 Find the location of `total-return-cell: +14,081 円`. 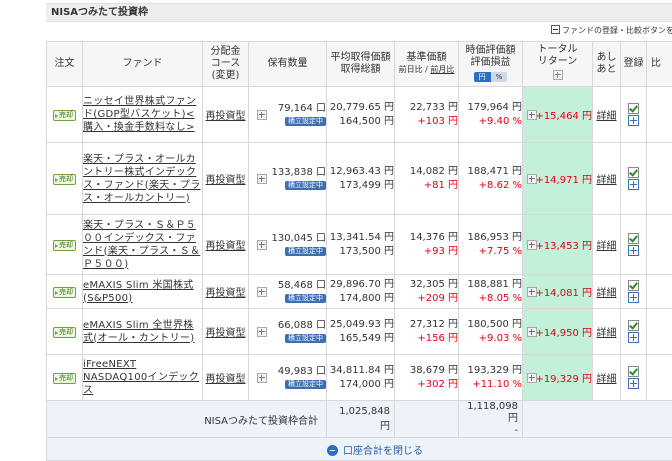

total-return-cell: +14,081 円 is located at coordinates (558, 292).